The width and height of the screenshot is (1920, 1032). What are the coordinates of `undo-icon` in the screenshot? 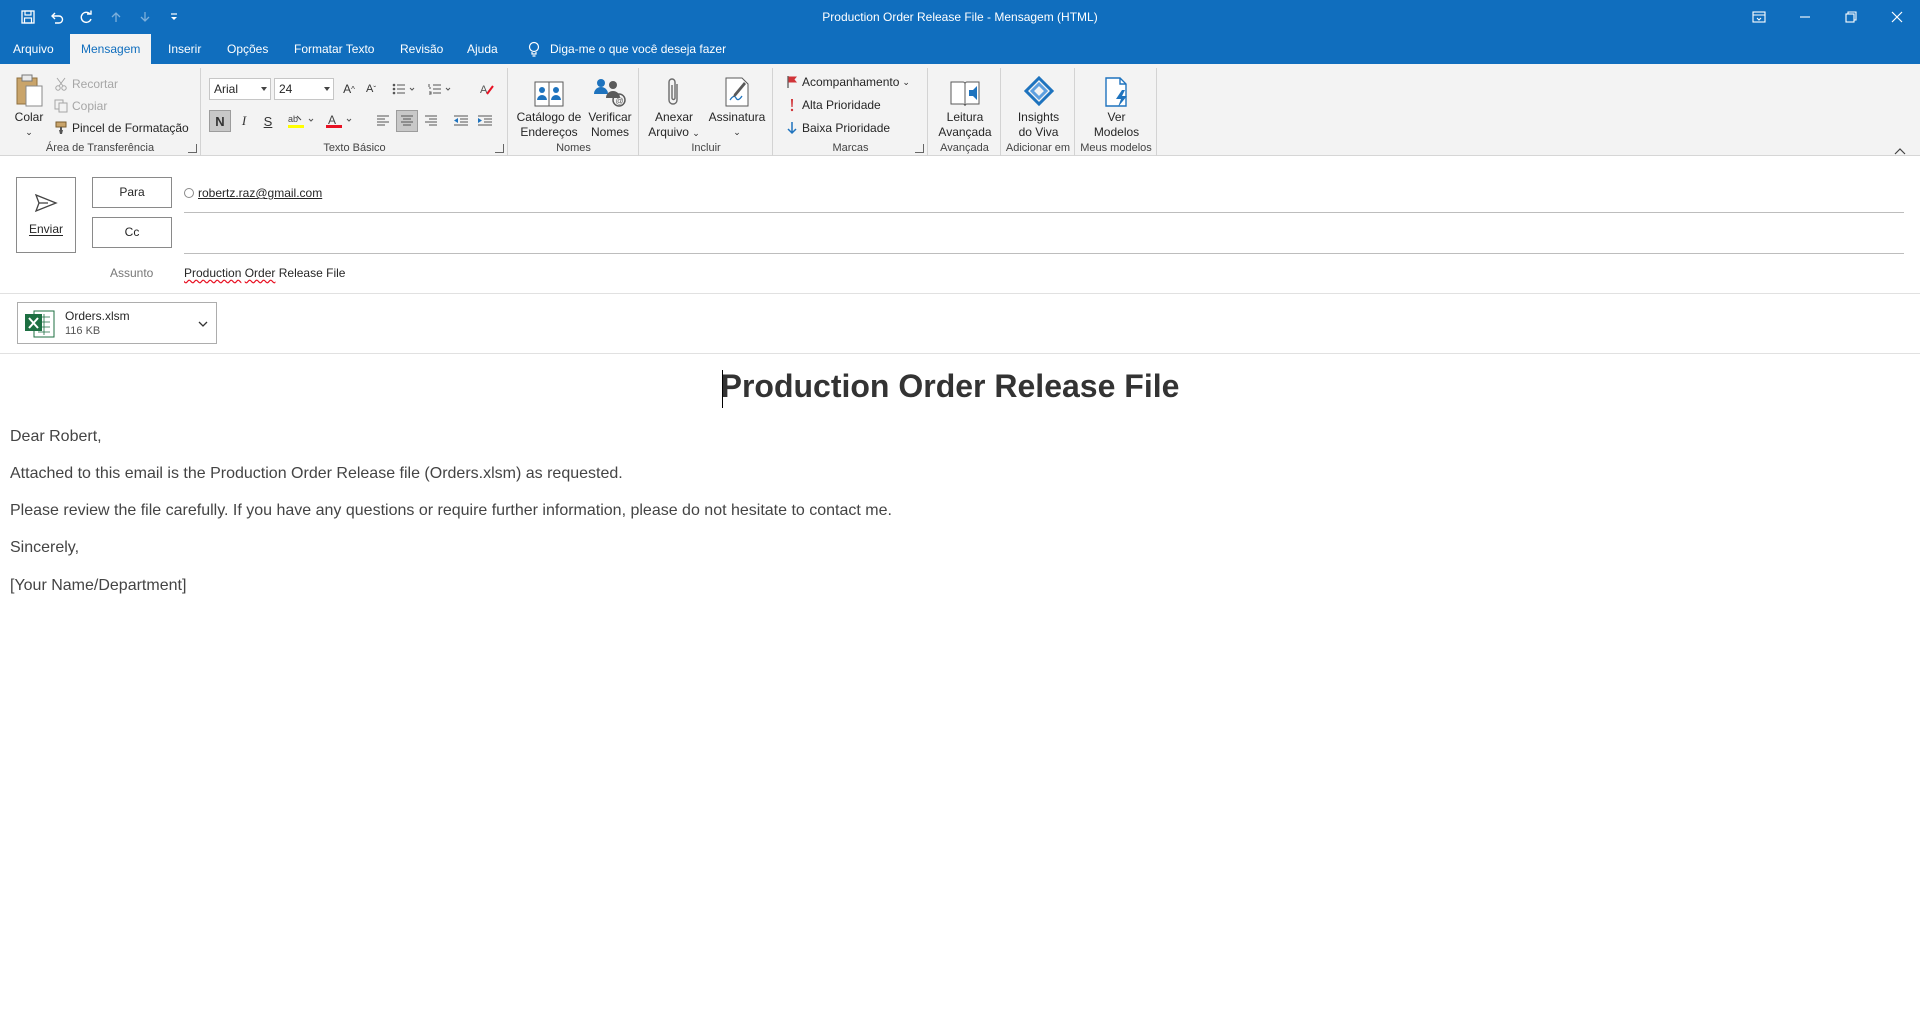 It's located at (57, 17).